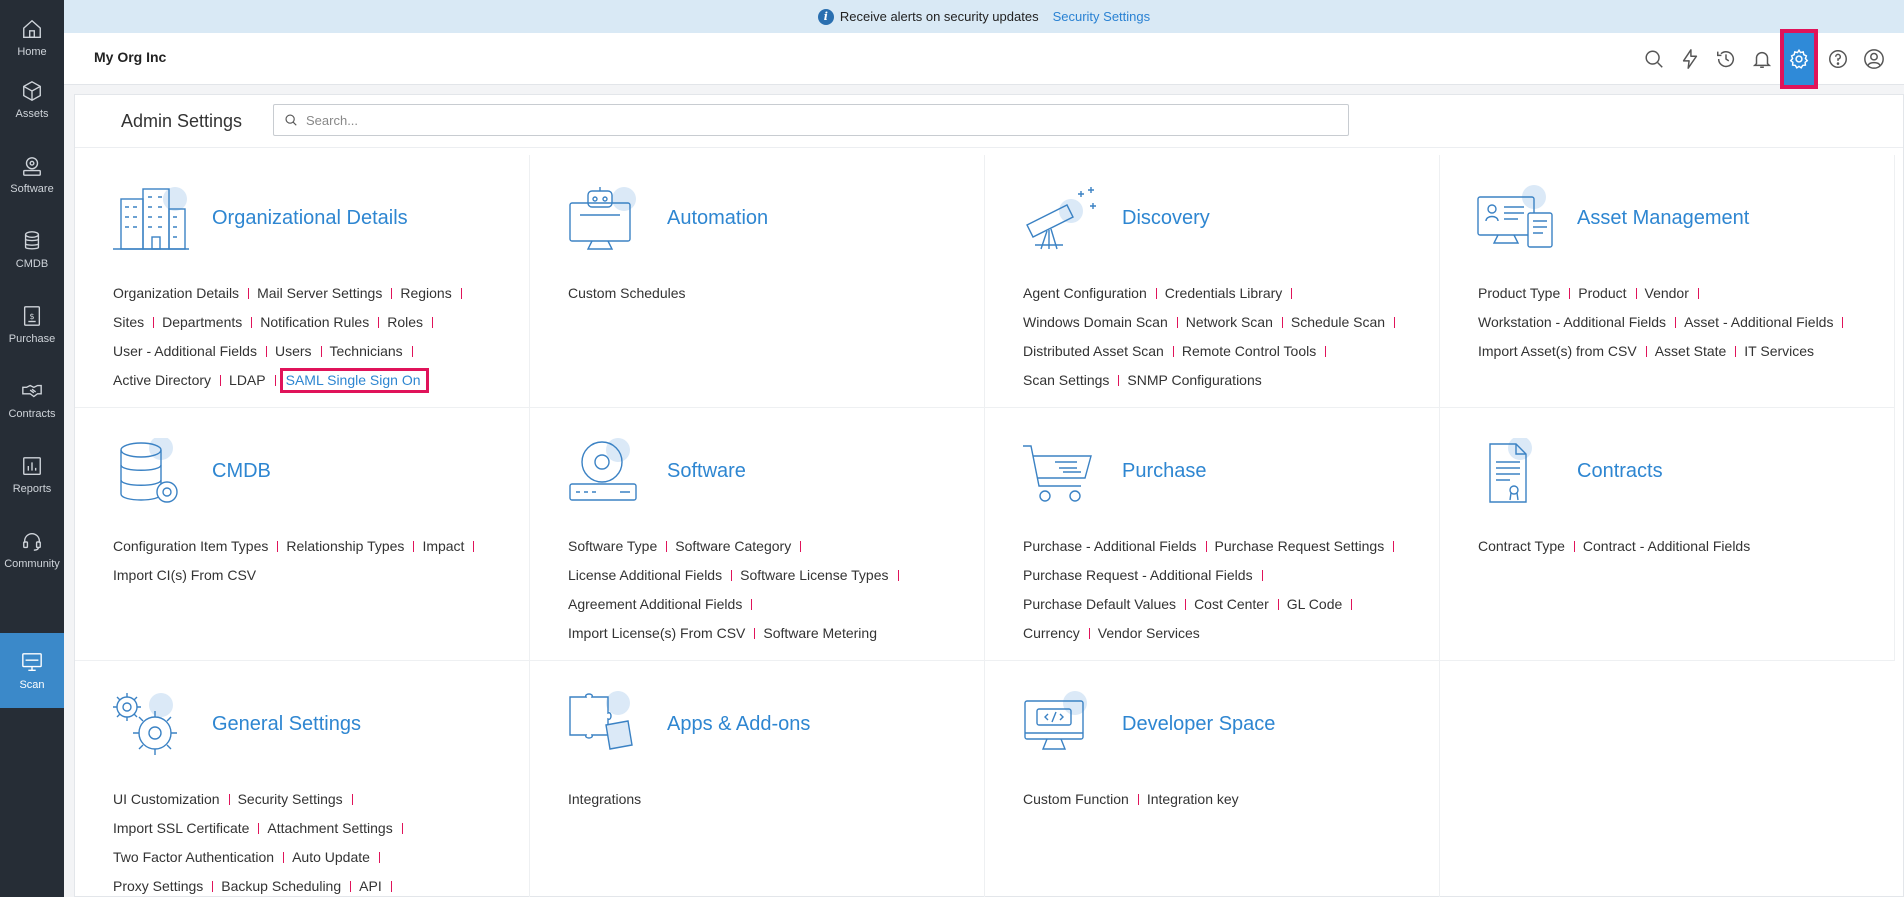  Describe the element at coordinates (1249, 351) in the screenshot. I see `remote-control-tools-link: Remote Control Tools` at that location.